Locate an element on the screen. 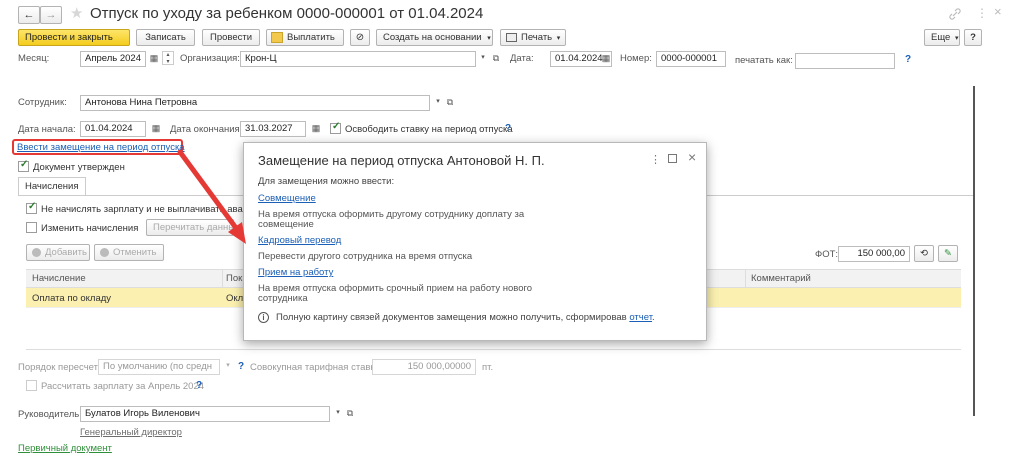 The image size is (1024, 453). annotation-arrow-line is located at coordinates (208, 190).